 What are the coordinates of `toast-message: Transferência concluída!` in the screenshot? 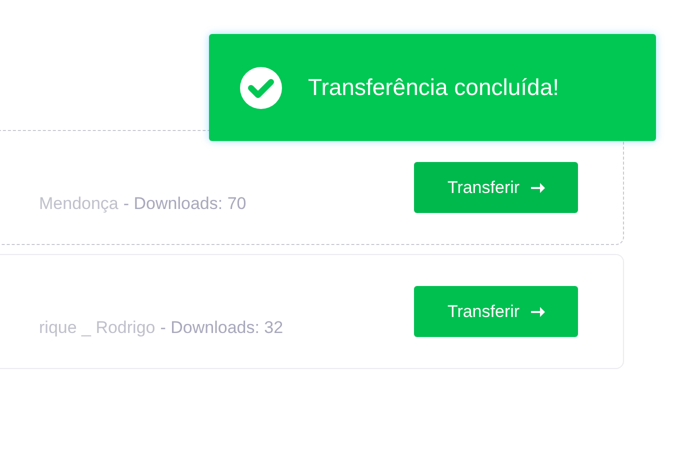 It's located at (434, 87).